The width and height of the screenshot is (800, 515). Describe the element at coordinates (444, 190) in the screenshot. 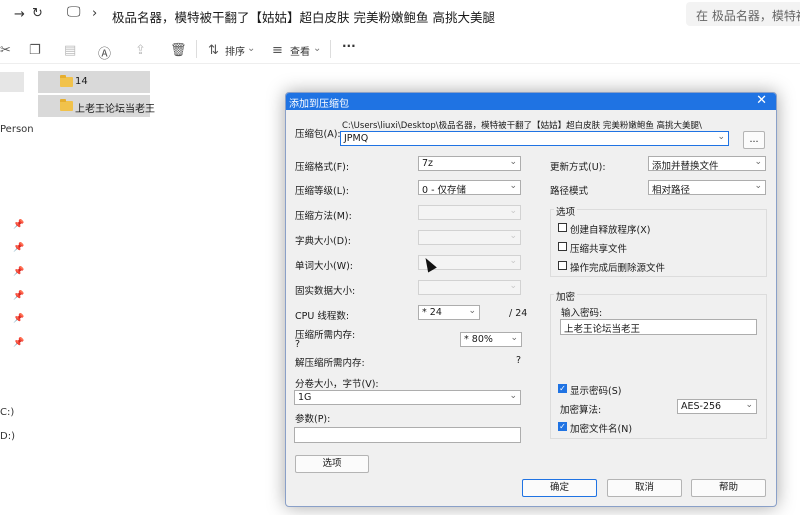

I see `level-value: 0 - 仅存储` at that location.